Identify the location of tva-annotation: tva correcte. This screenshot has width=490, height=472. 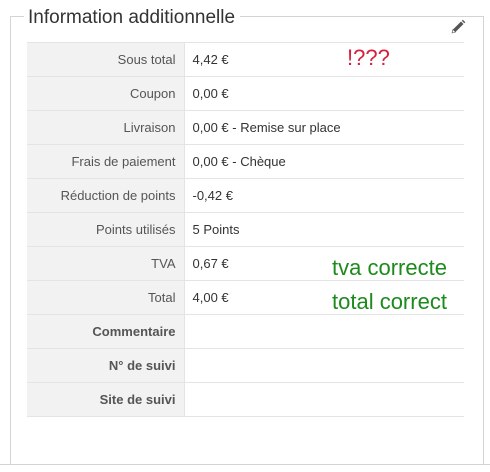
(389, 267).